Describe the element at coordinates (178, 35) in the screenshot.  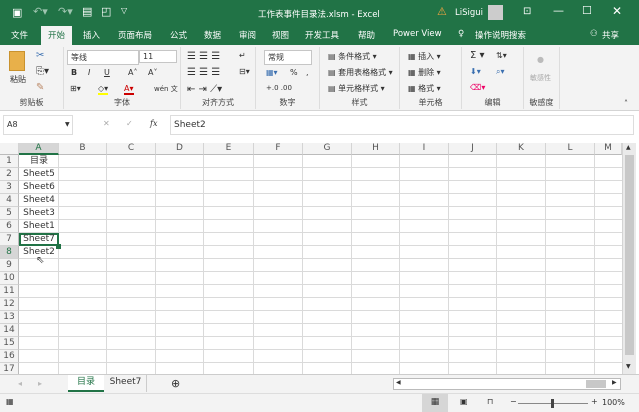
I see `tab-formulas: 公式` at that location.